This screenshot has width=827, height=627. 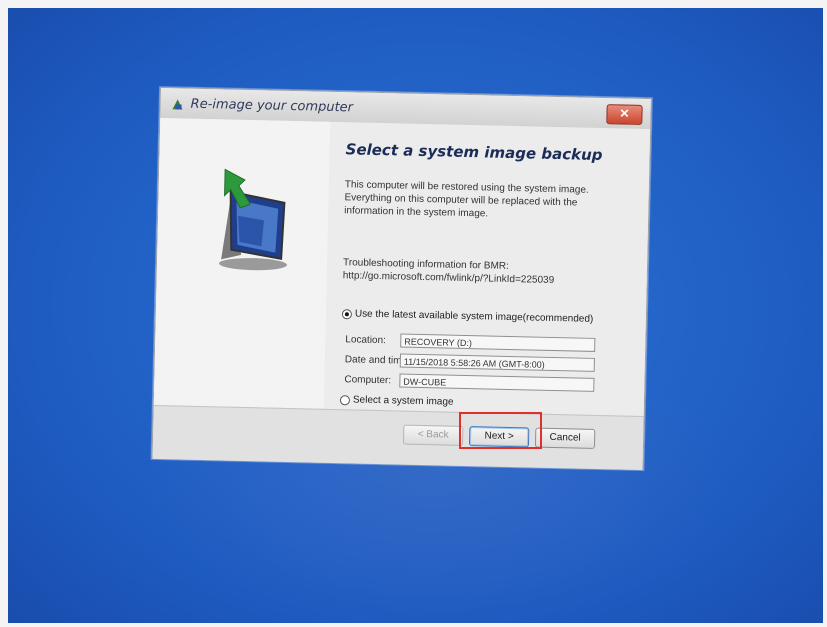 I want to click on select-image-label: Select a system image, so click(x=403, y=401).